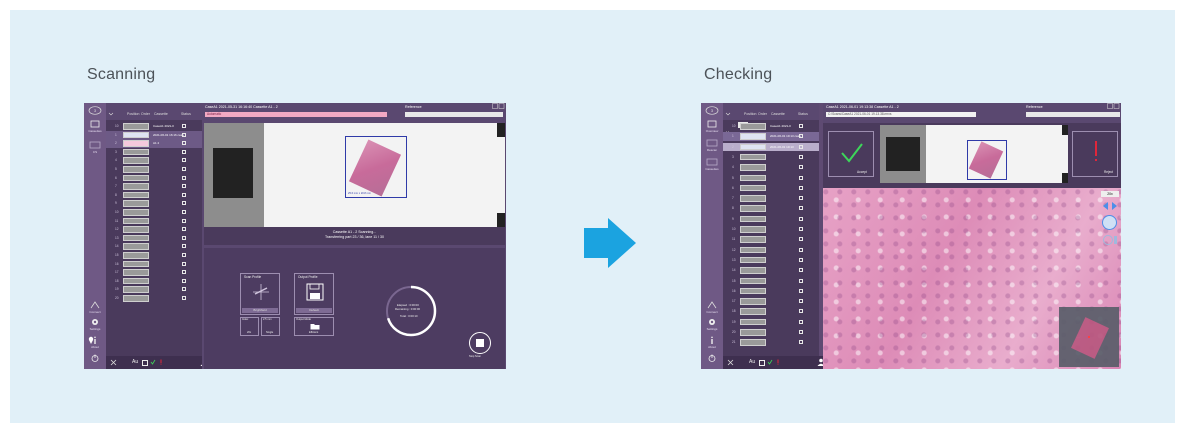  What do you see at coordinates (1110, 194) in the screenshot?
I see `zoom-level: 20x` at bounding box center [1110, 194].